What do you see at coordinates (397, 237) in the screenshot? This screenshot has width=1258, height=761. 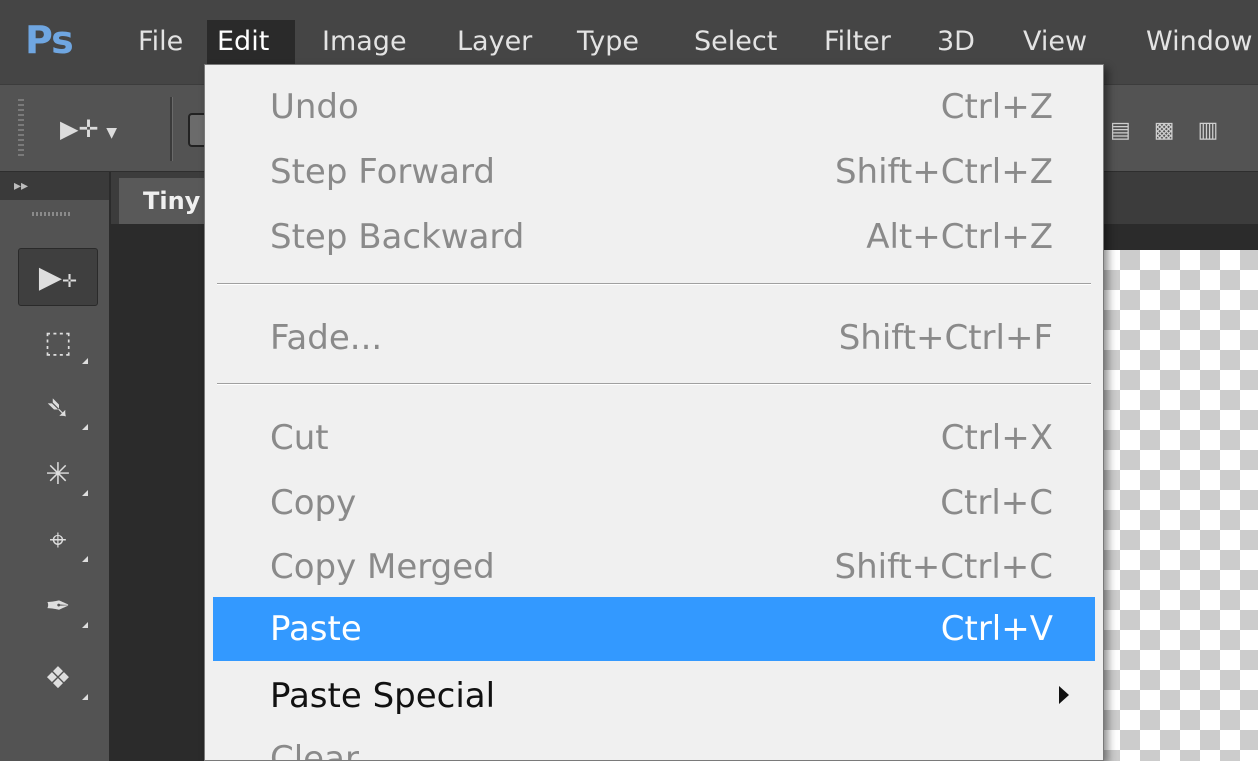 I see `menu-item-label: Step Backward` at bounding box center [397, 237].